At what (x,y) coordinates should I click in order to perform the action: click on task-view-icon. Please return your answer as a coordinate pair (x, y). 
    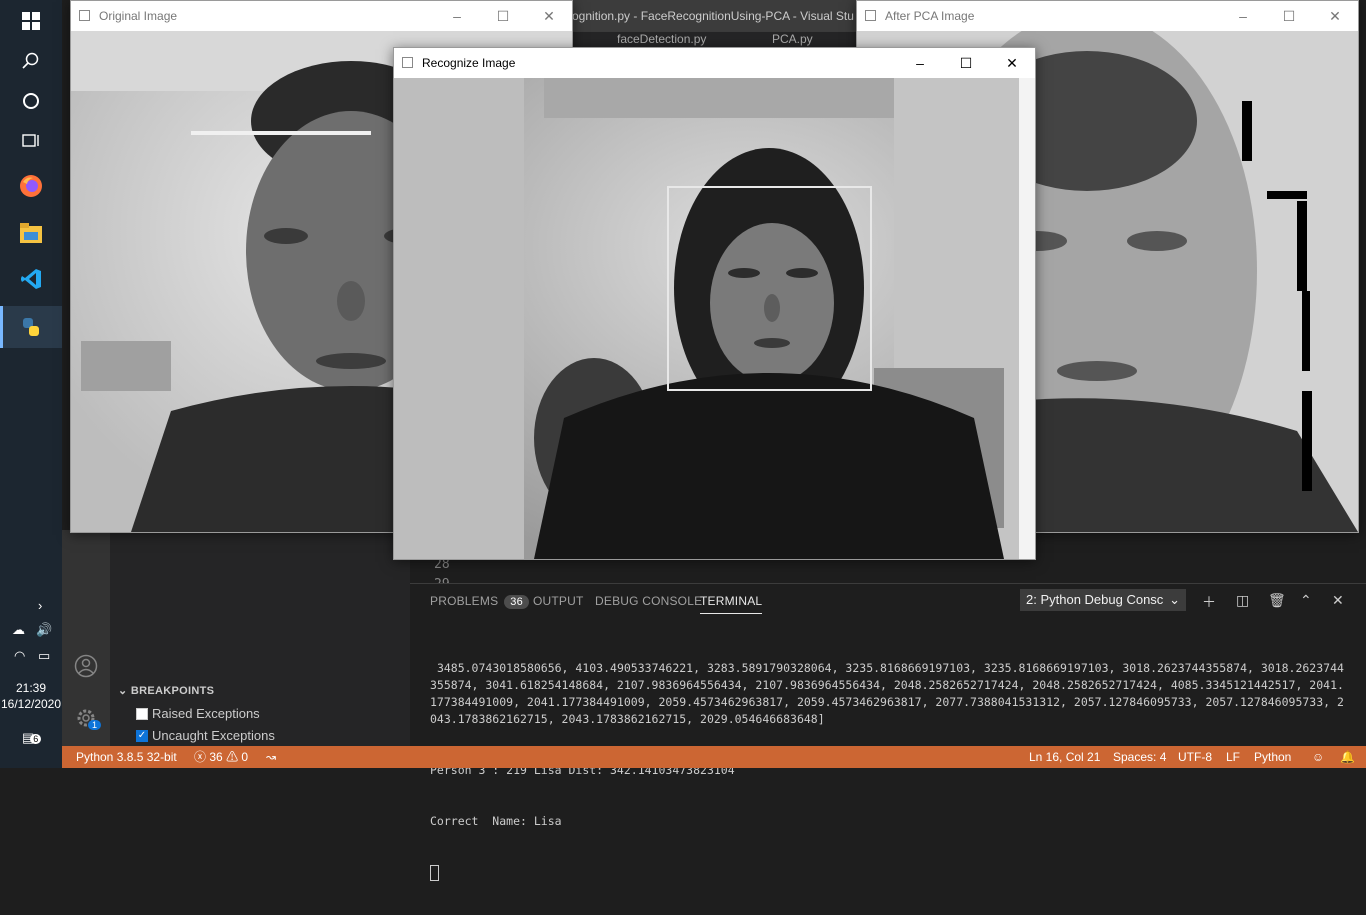
    Looking at the image, I should click on (31, 141).